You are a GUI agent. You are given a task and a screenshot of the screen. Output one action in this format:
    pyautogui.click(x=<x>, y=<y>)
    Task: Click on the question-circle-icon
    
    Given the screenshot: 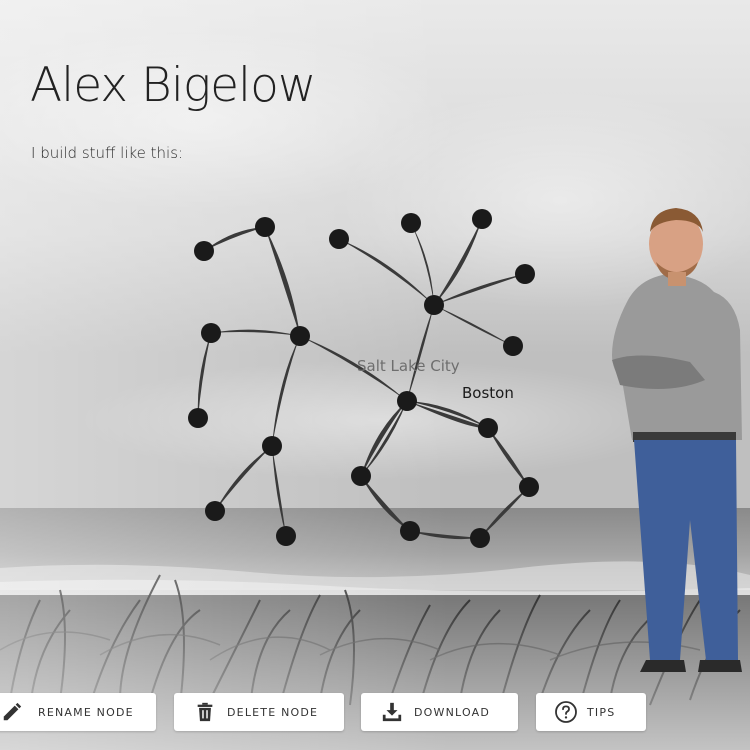 What is the action you would take?
    pyautogui.click(x=566, y=712)
    